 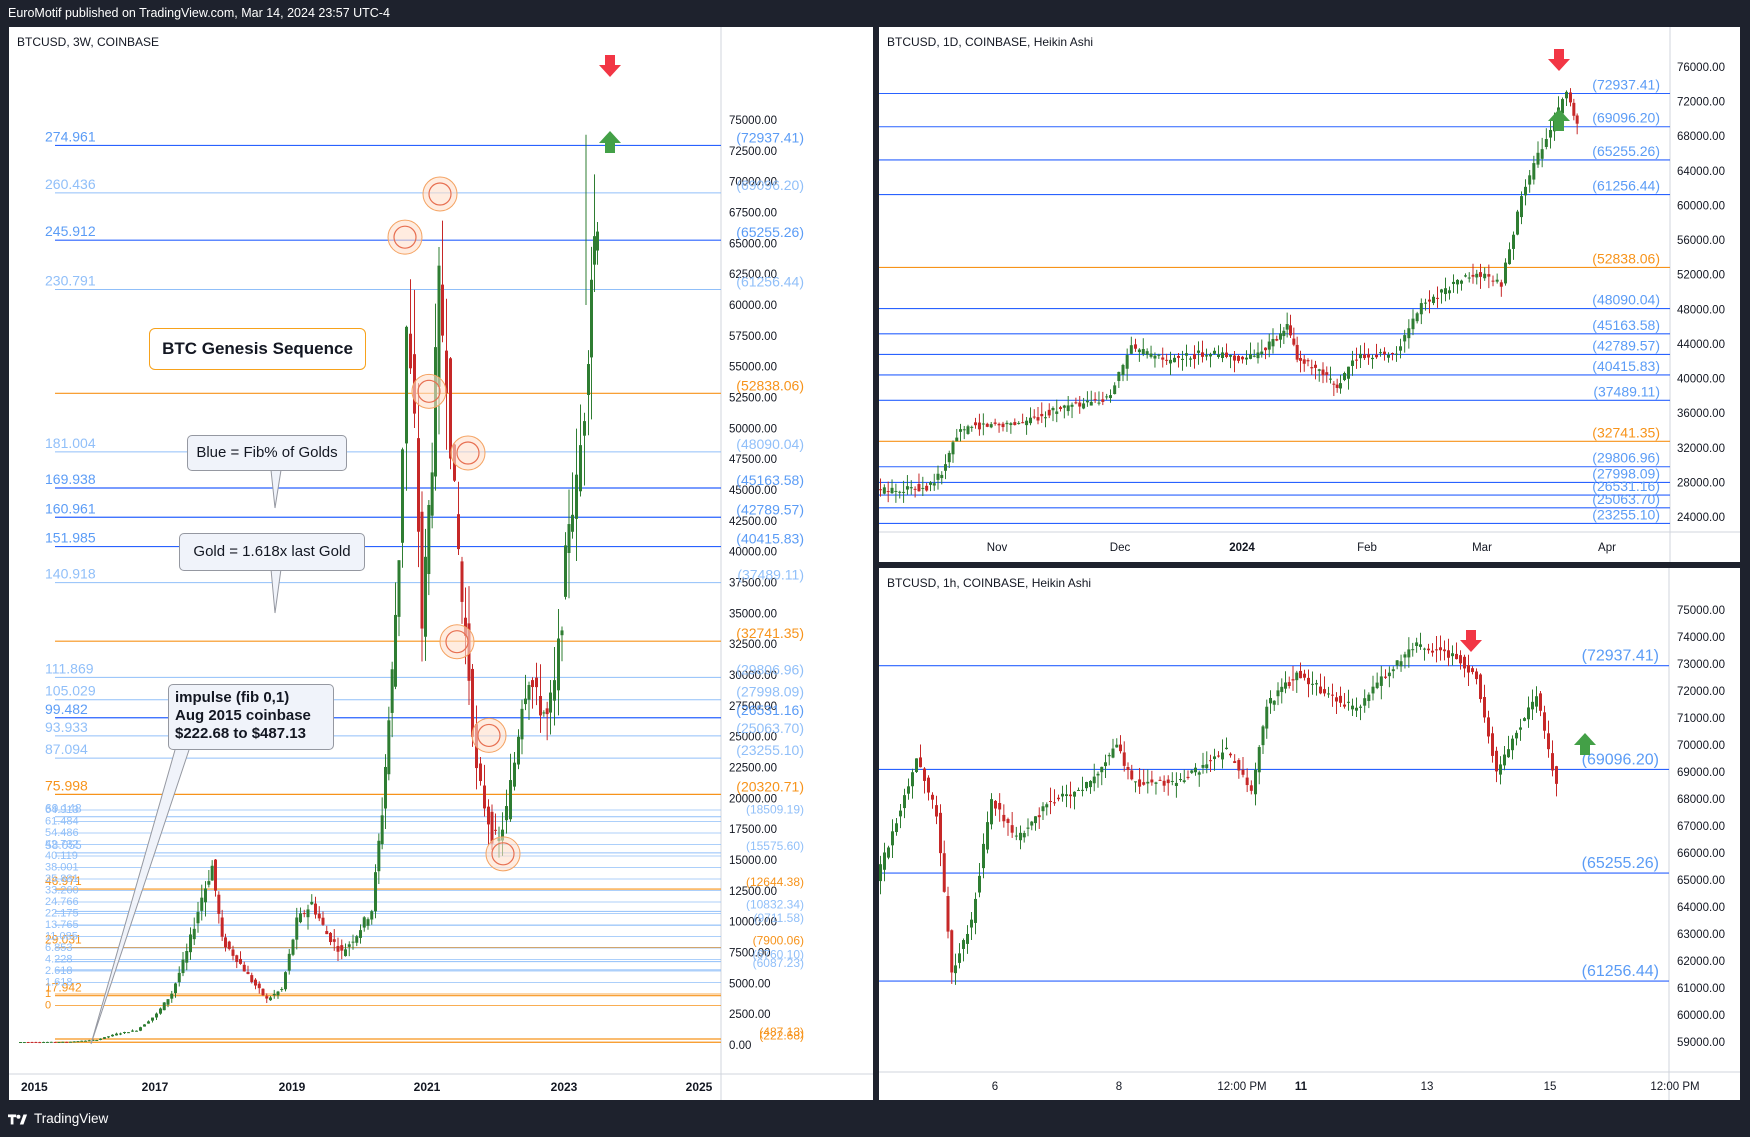 What do you see at coordinates (1367, 548) in the screenshot?
I see `time-tick-label: Feb` at bounding box center [1367, 548].